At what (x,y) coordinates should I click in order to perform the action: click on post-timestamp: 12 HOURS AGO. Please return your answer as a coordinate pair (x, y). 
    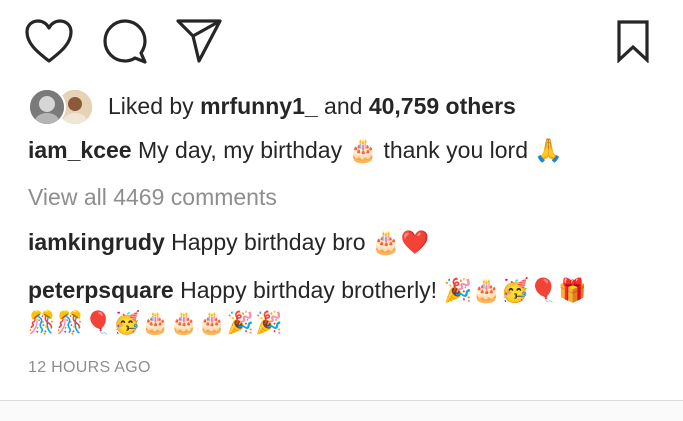
    Looking at the image, I should click on (89, 367).